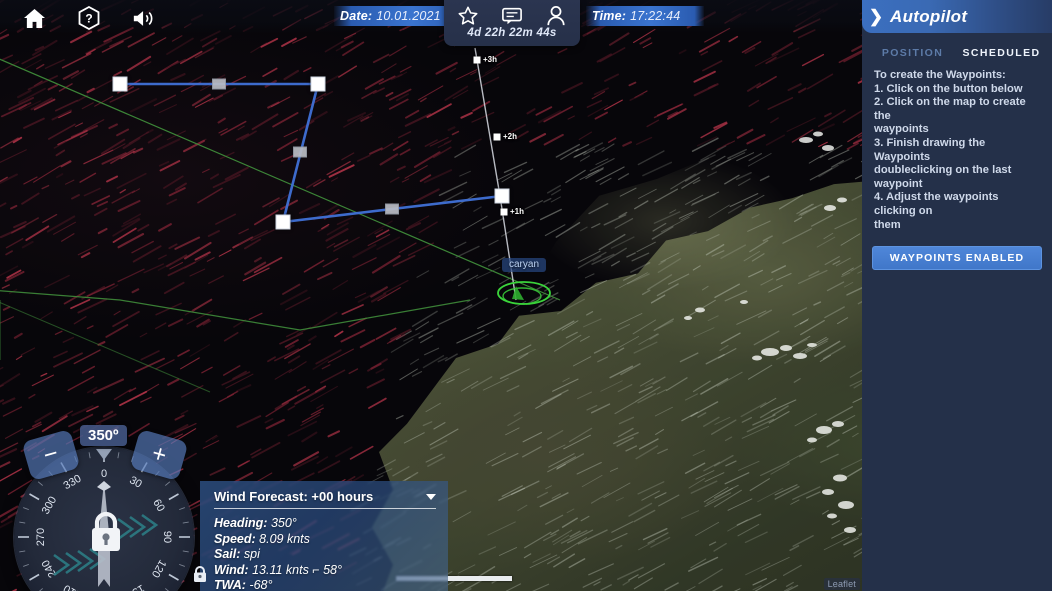 This screenshot has height=591, width=1052. I want to click on compass-tick-label: 120, so click(159, 569).